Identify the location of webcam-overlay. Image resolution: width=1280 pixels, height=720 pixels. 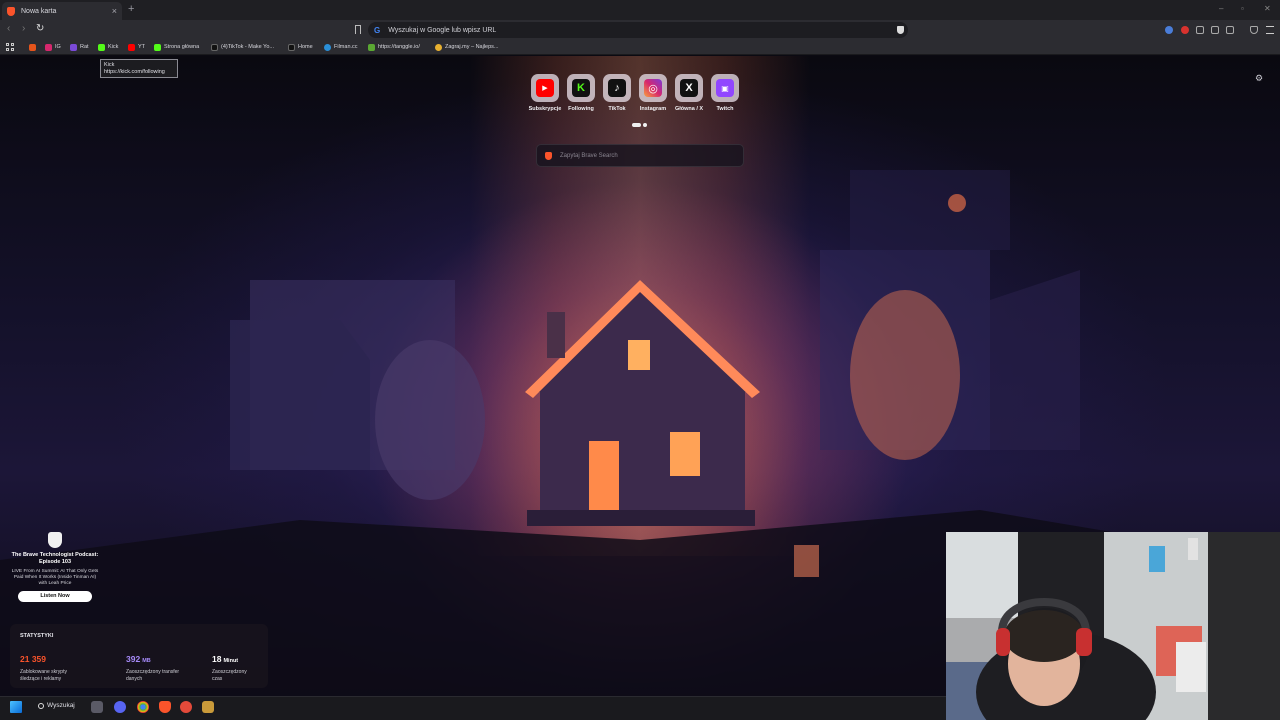
(1113, 626).